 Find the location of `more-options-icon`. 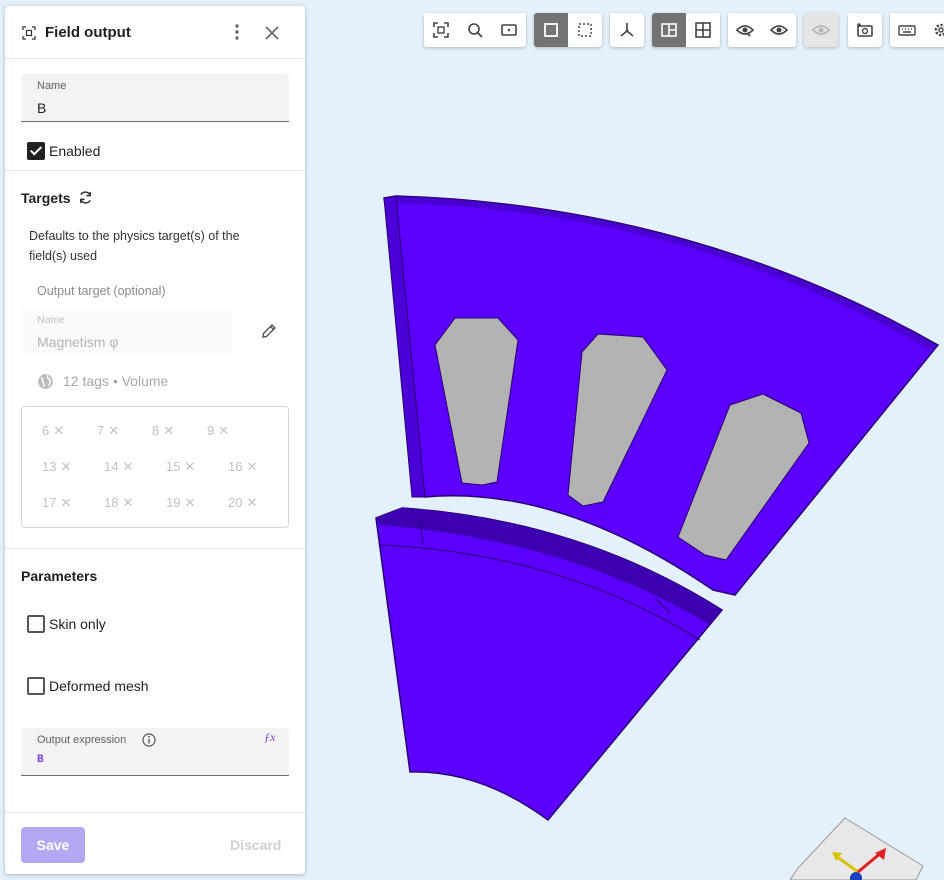

more-options-icon is located at coordinates (237, 32).